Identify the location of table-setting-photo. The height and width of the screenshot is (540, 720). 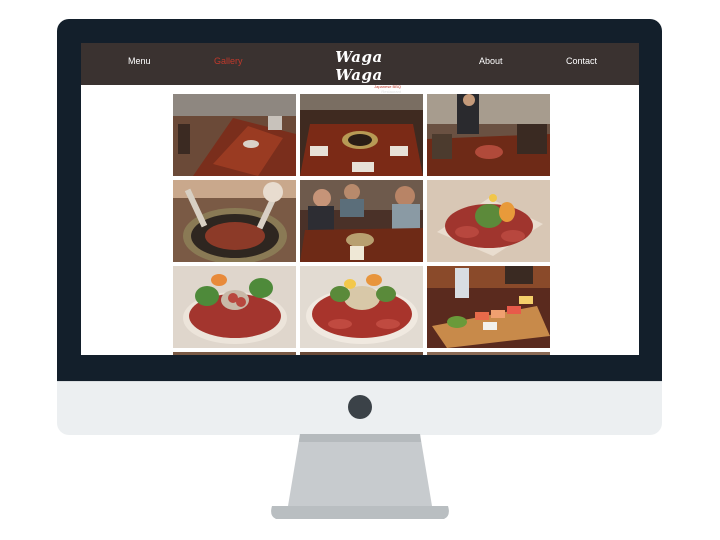
(361, 135).